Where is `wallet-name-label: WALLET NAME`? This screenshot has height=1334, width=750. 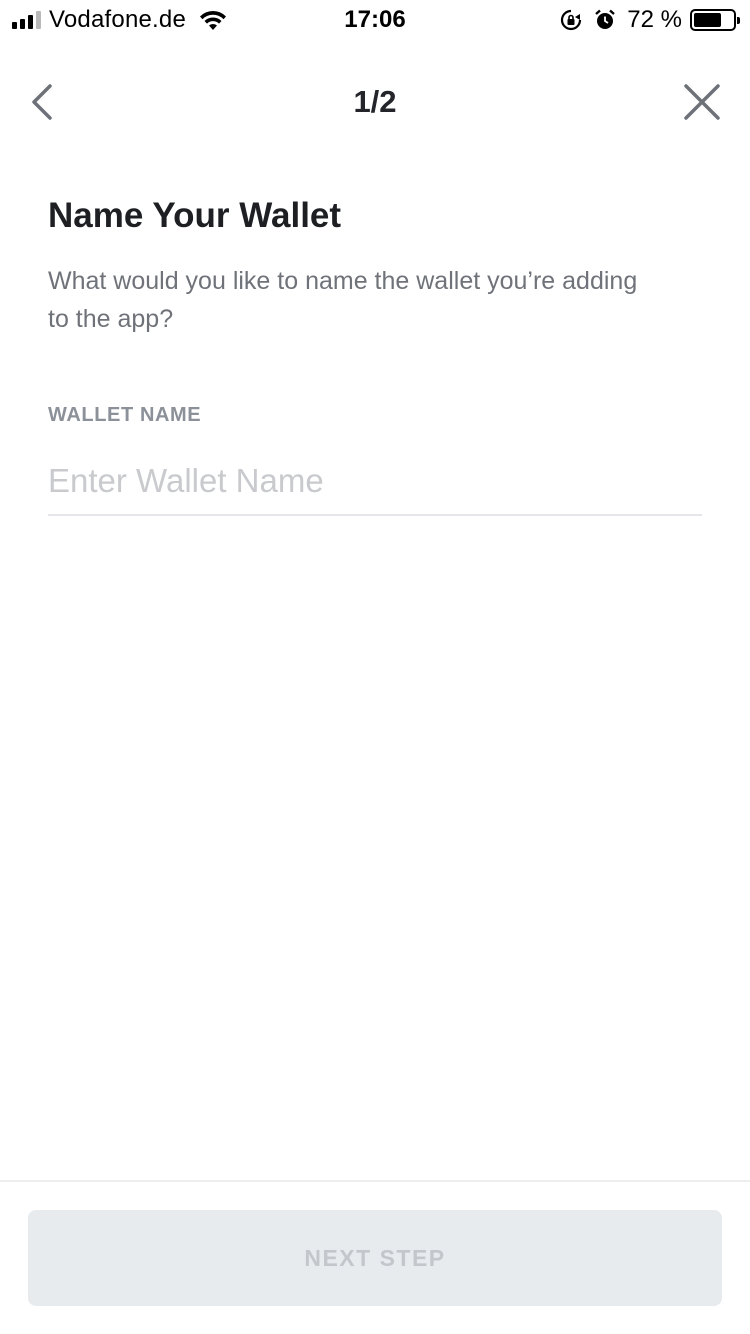
wallet-name-label: WALLET NAME is located at coordinates (125, 415).